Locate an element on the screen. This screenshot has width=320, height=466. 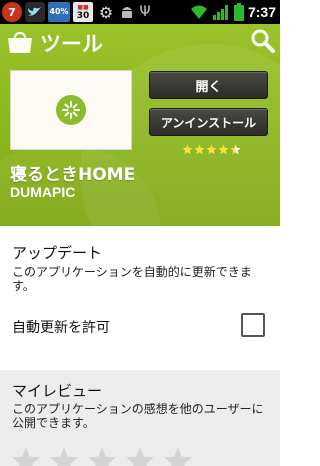
auto-update-label: 自動更新を許可 is located at coordinates (61, 327).